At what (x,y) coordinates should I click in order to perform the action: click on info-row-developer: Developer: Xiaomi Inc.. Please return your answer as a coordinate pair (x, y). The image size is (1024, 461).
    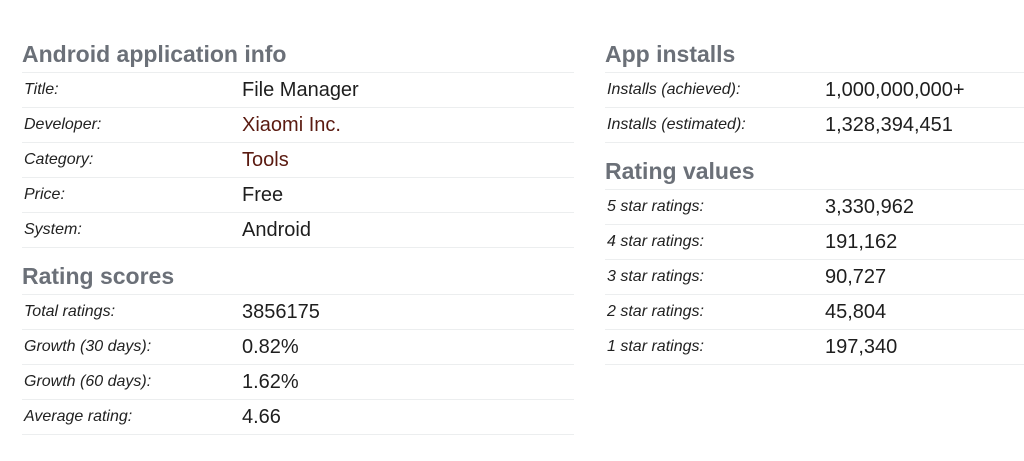
    Looking at the image, I should click on (298, 125).